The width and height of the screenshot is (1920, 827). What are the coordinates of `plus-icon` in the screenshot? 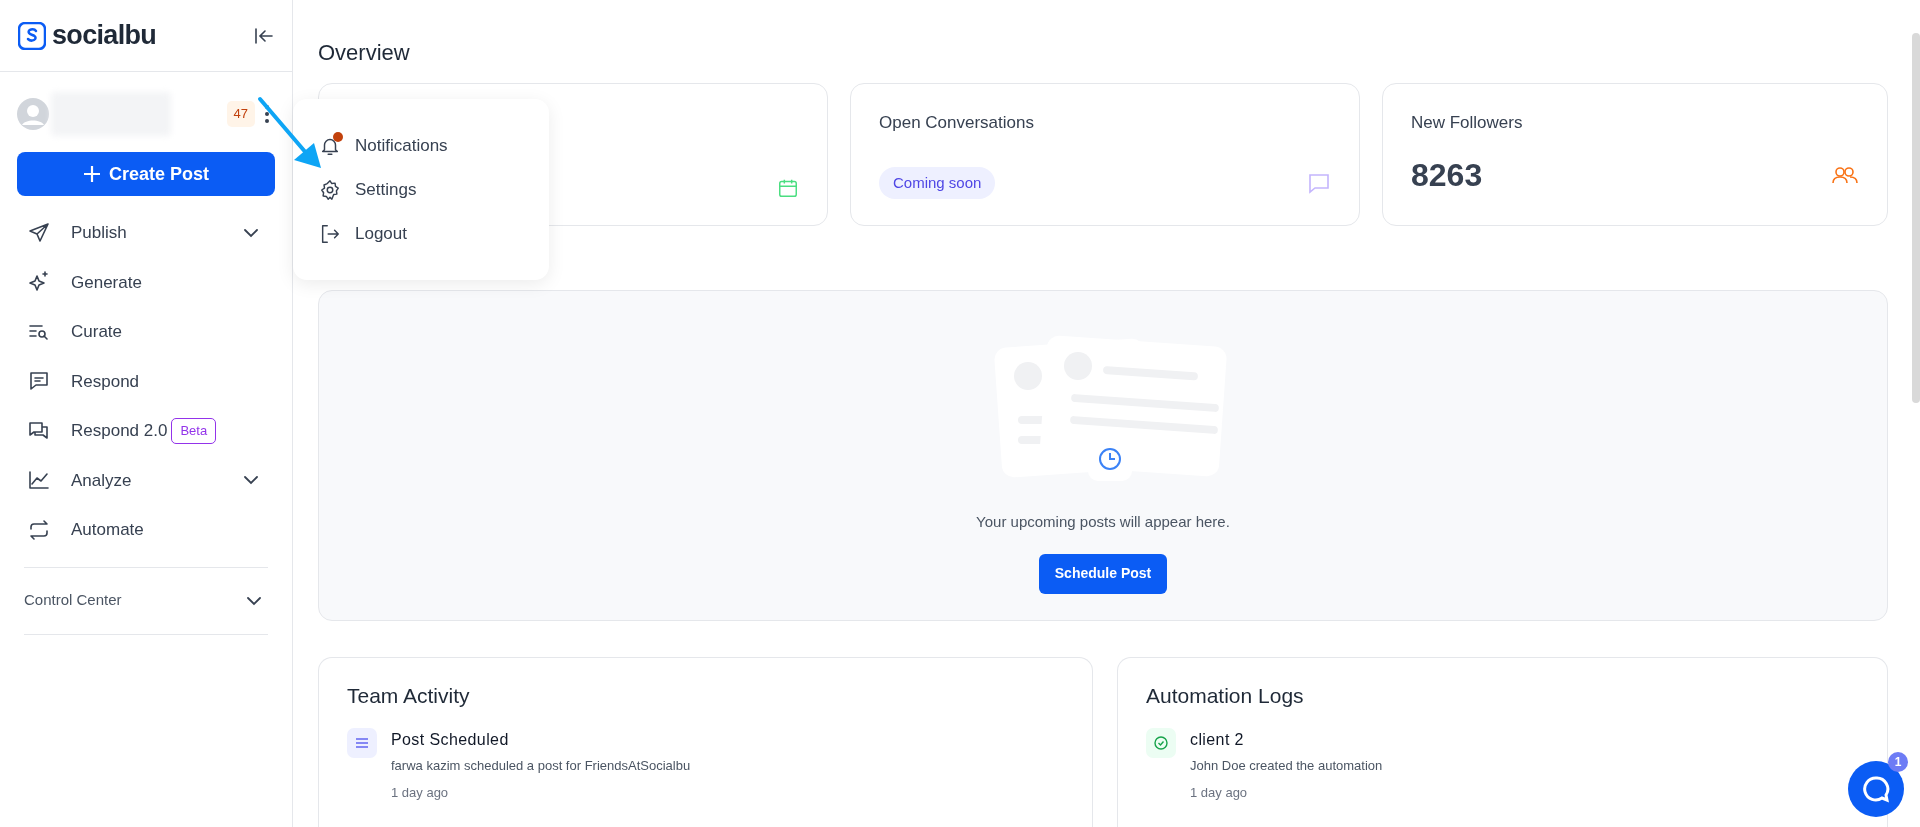 It's located at (91, 174).